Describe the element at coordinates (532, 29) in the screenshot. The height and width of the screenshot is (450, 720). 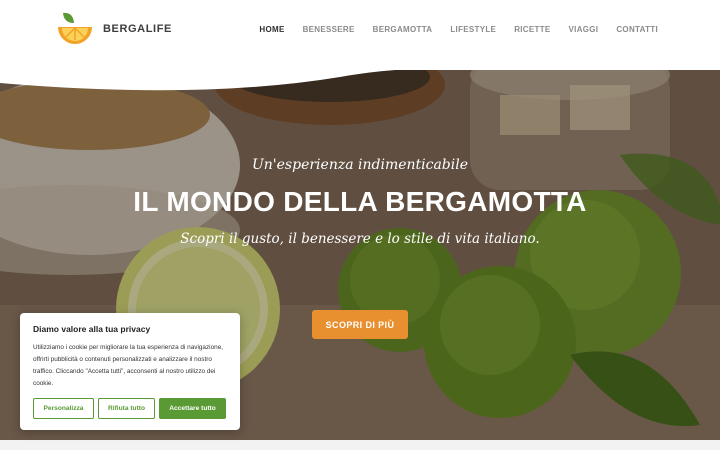
I see `nav-item-ricette: RICETTE` at that location.